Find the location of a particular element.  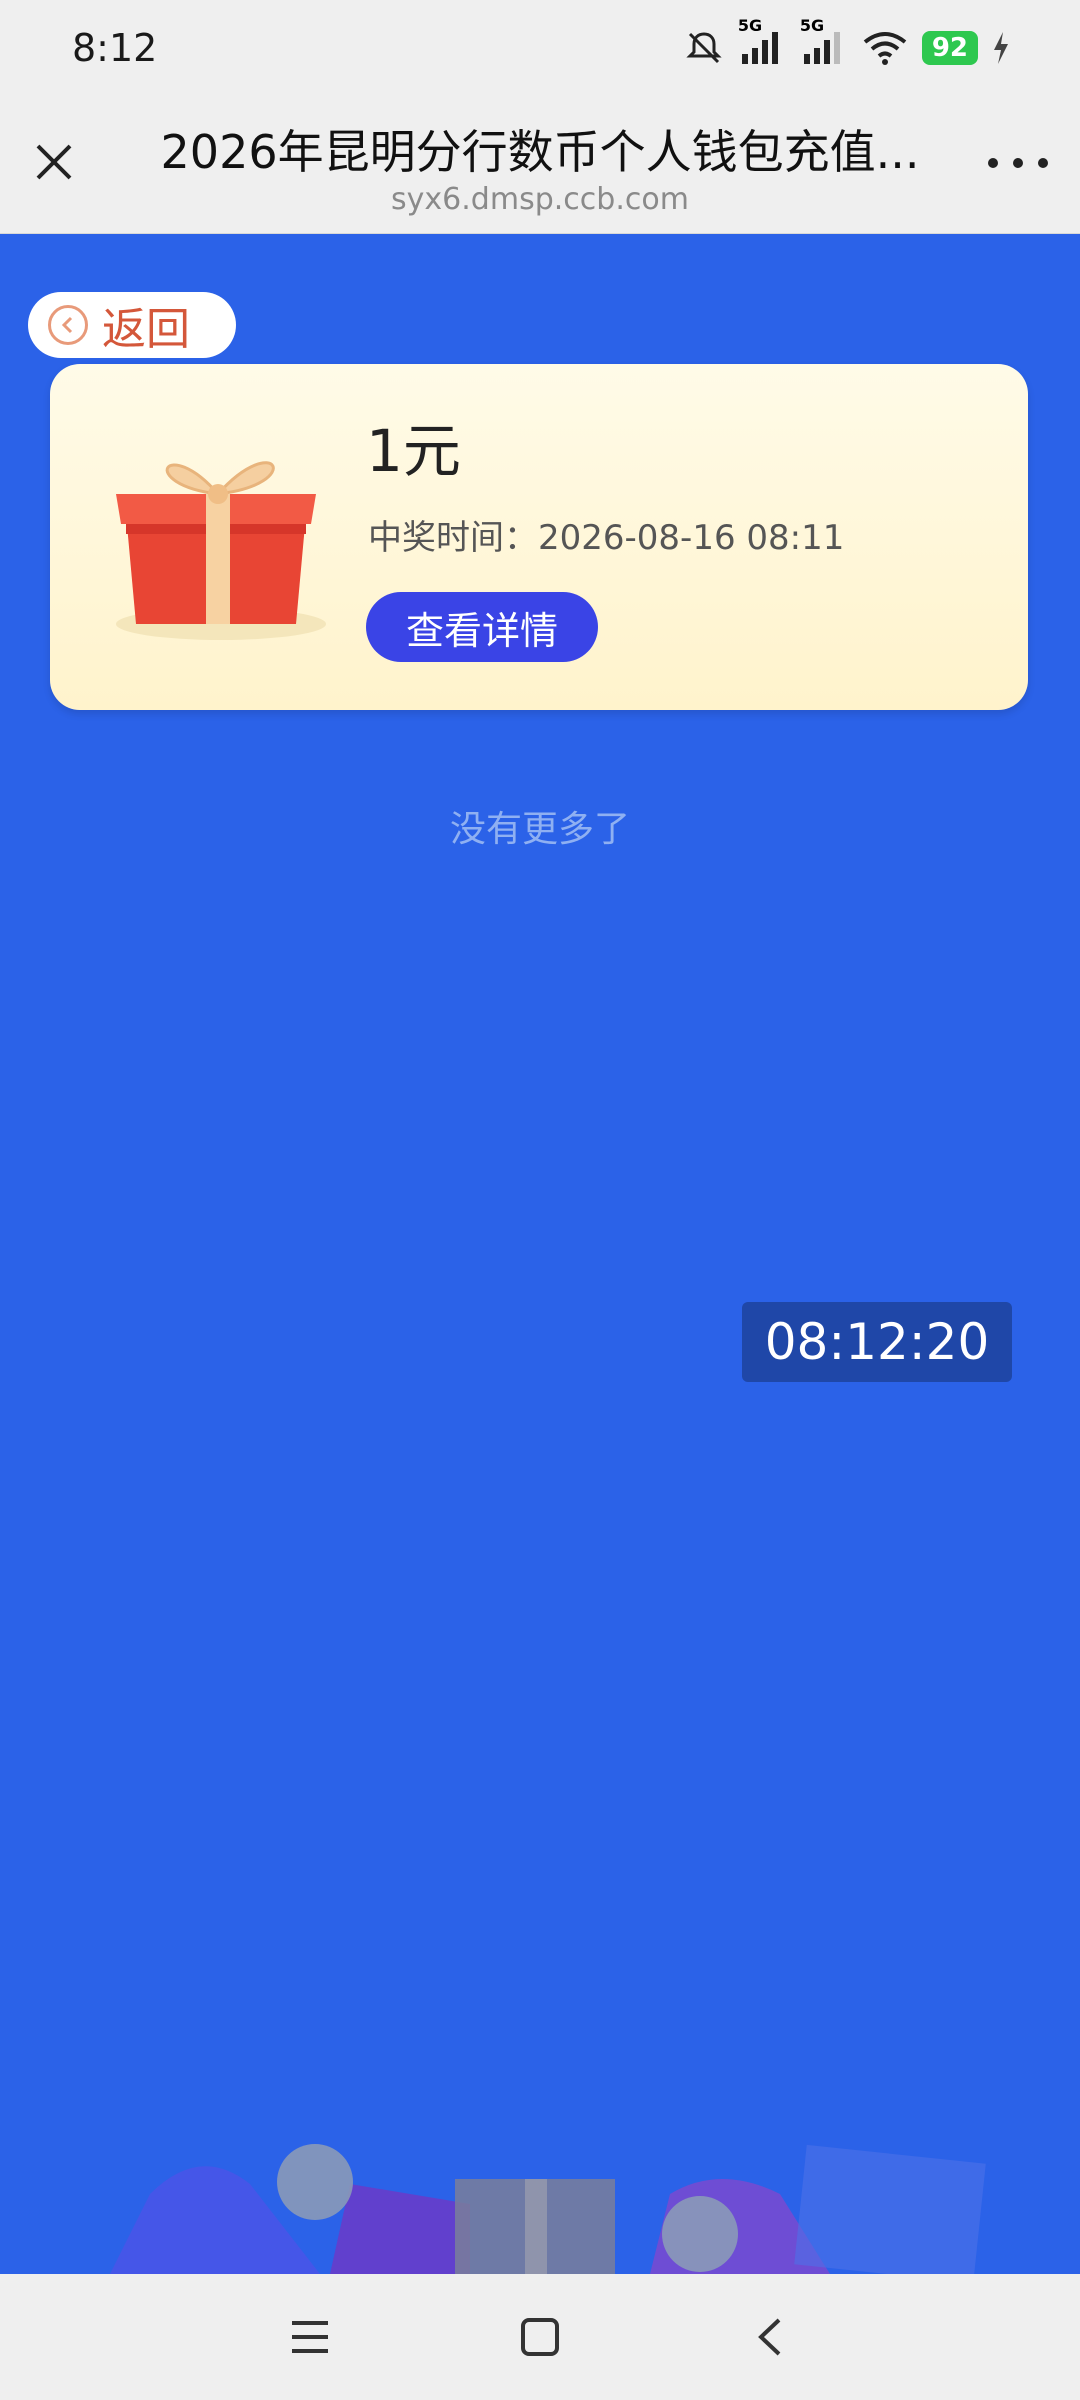

decorative-gifts-illustration is located at coordinates (548, 2209).